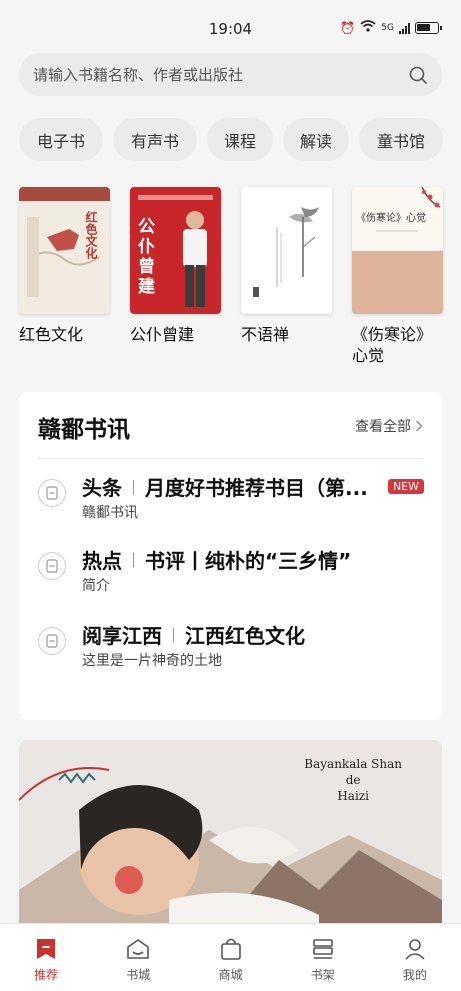 Image resolution: width=461 pixels, height=991 pixels. What do you see at coordinates (195, 259) in the screenshot?
I see `cover-portrait` at bounding box center [195, 259].